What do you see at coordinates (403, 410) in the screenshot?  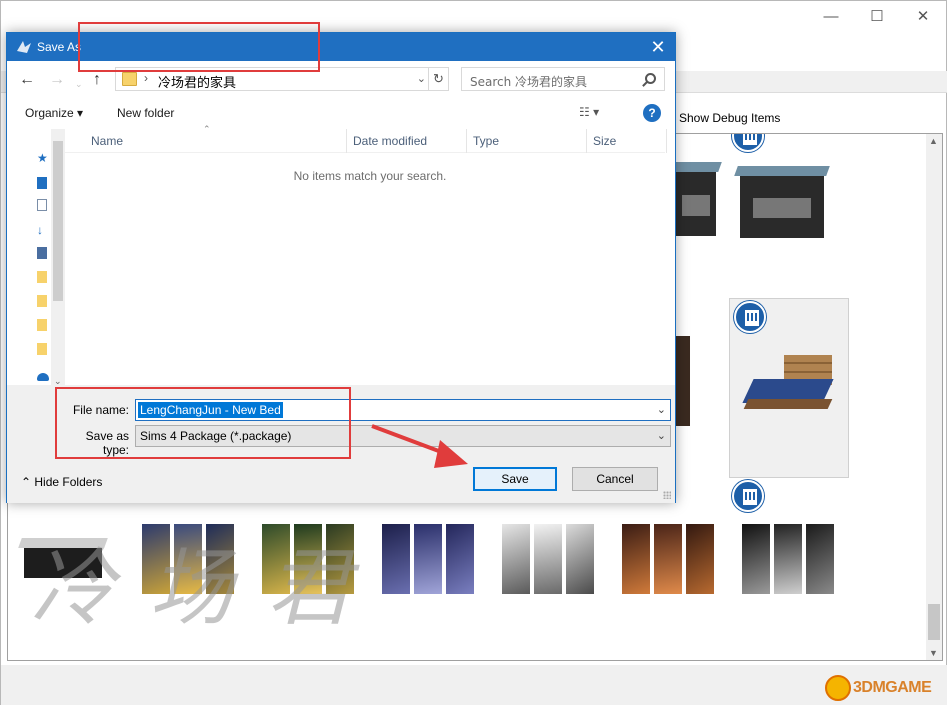 I see `file-name-input: LengChangJun - New Bed ⌄` at bounding box center [403, 410].